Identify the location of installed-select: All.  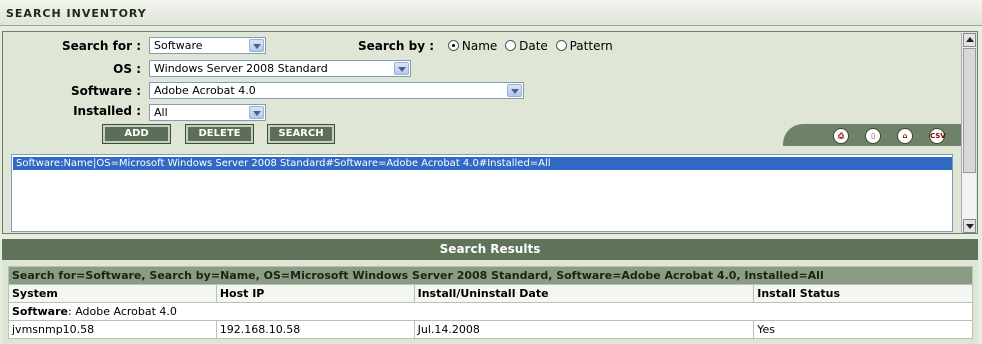
(207, 112).